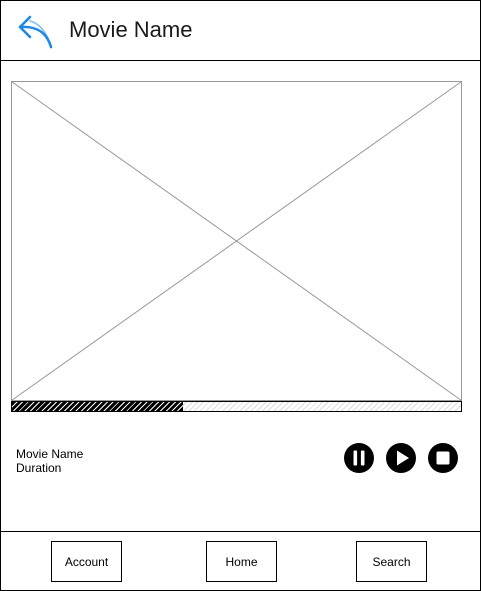 This screenshot has height=591, width=481. What do you see at coordinates (86, 561) in the screenshot?
I see `account-button: Account` at bounding box center [86, 561].